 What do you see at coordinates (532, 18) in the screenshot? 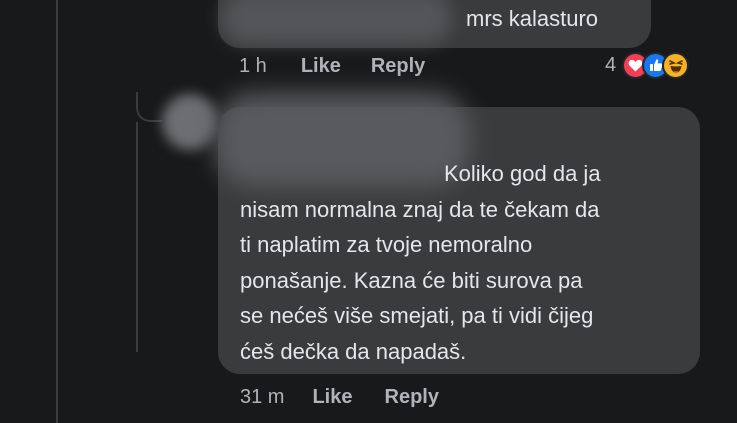
I see `comment-text: mrs kalasturo` at bounding box center [532, 18].